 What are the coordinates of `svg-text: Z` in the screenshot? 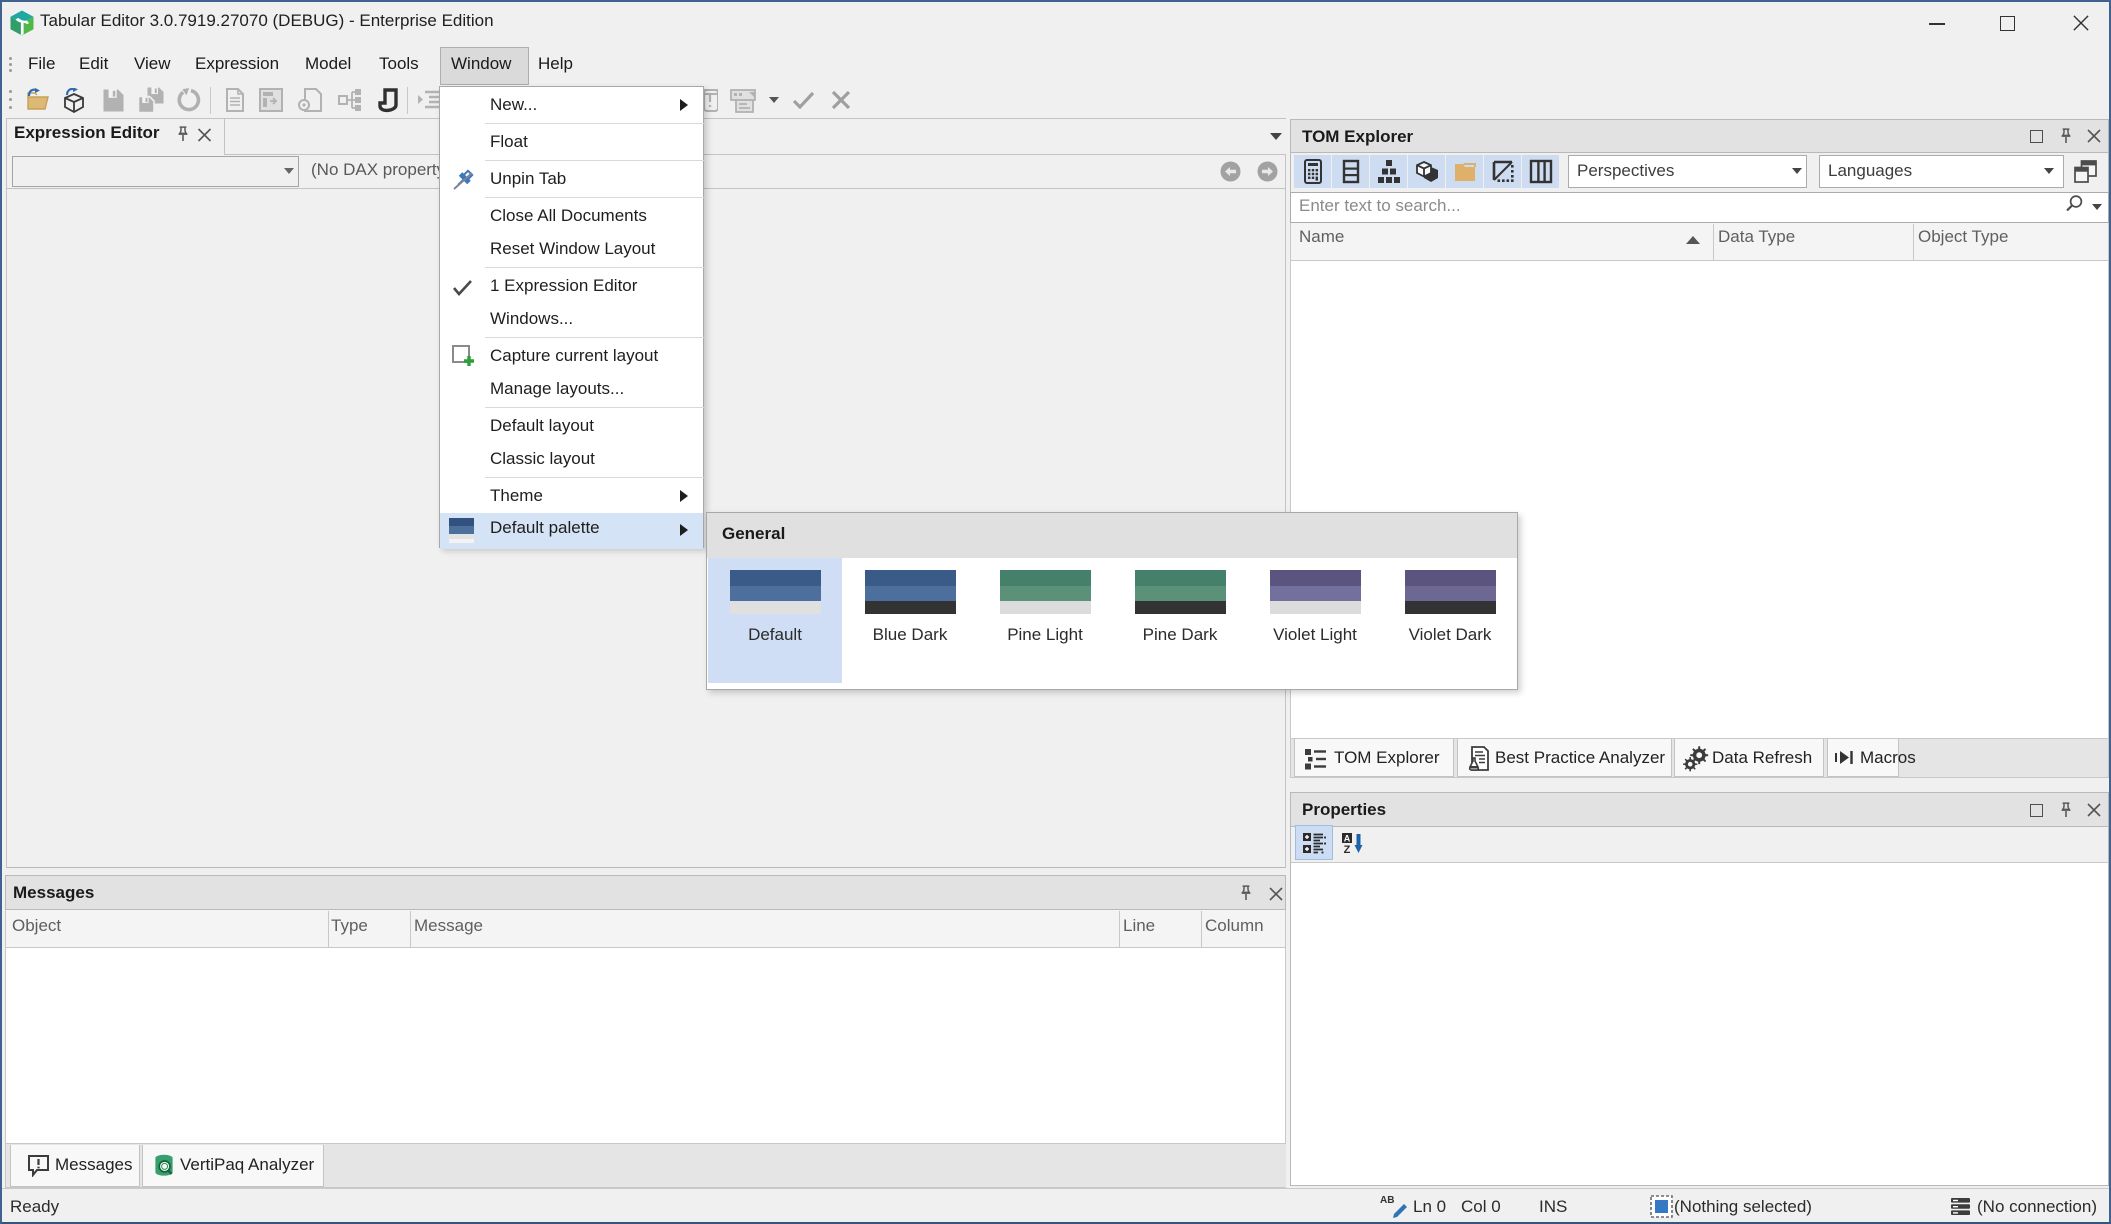 It's located at (1347, 849).